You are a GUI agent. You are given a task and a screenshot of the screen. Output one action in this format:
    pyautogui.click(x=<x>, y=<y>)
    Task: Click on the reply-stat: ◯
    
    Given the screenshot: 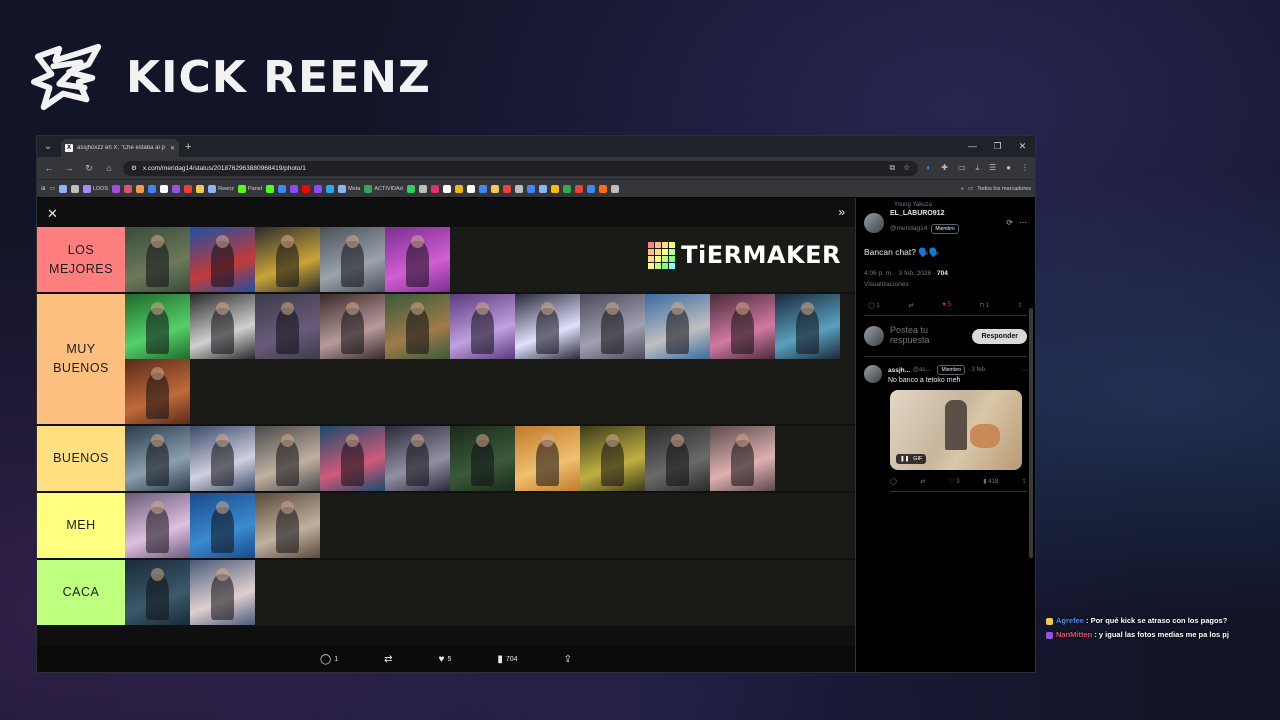 What is the action you would take?
    pyautogui.click(x=893, y=481)
    